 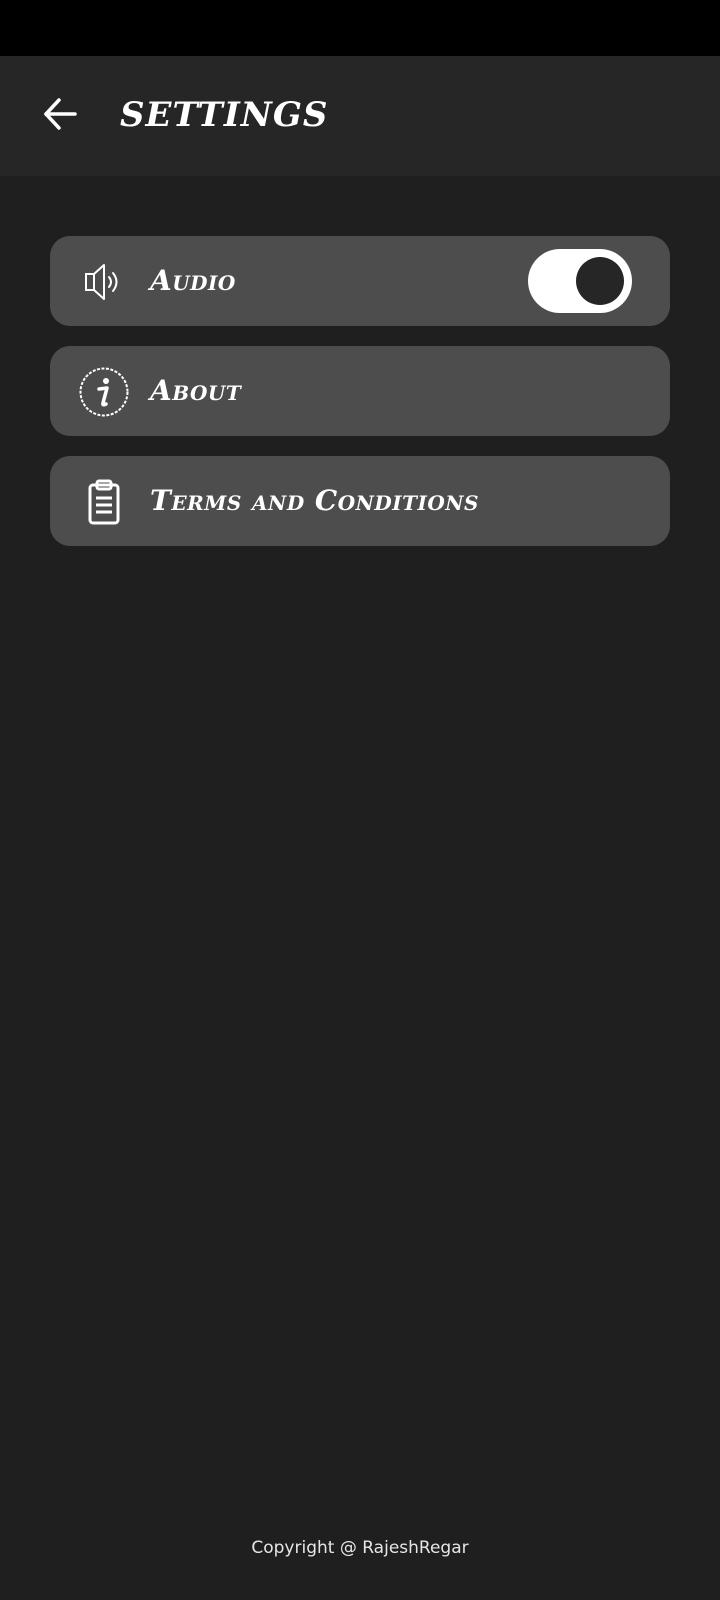 I want to click on settings-item-label: About, so click(x=196, y=390).